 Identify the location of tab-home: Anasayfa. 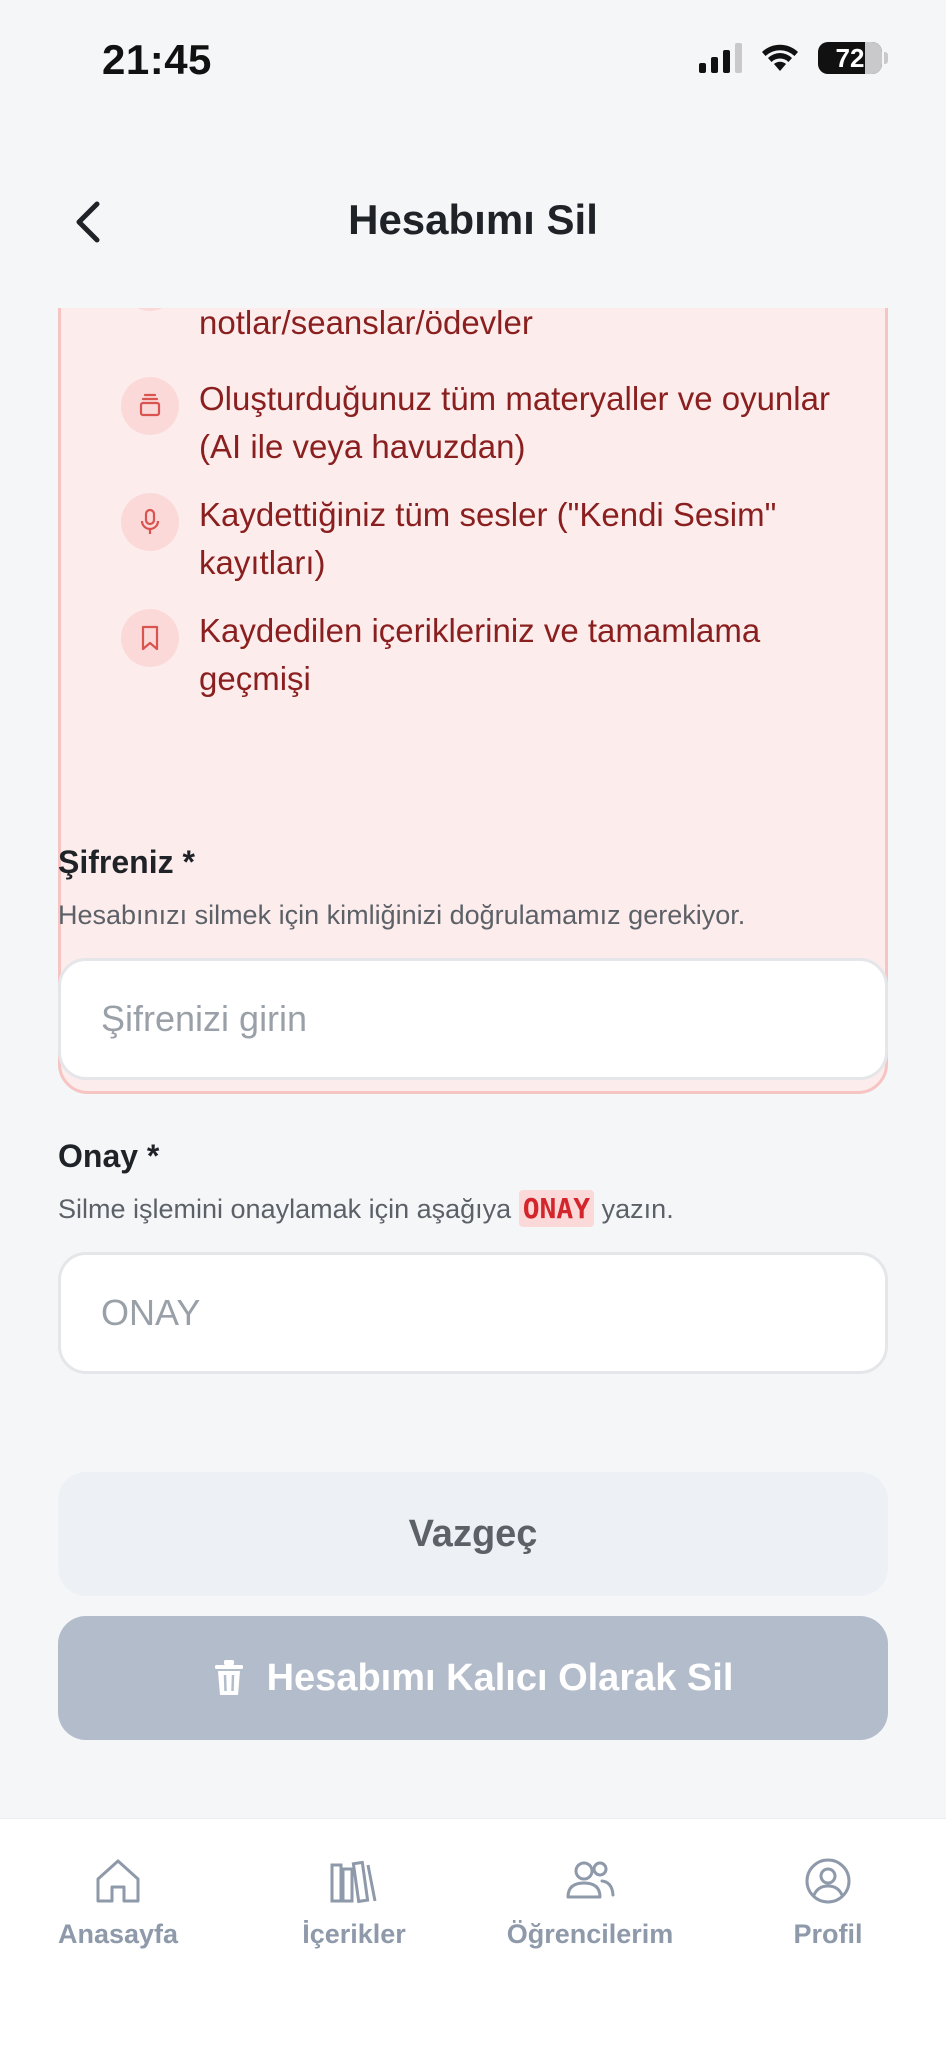
(118, 1902).